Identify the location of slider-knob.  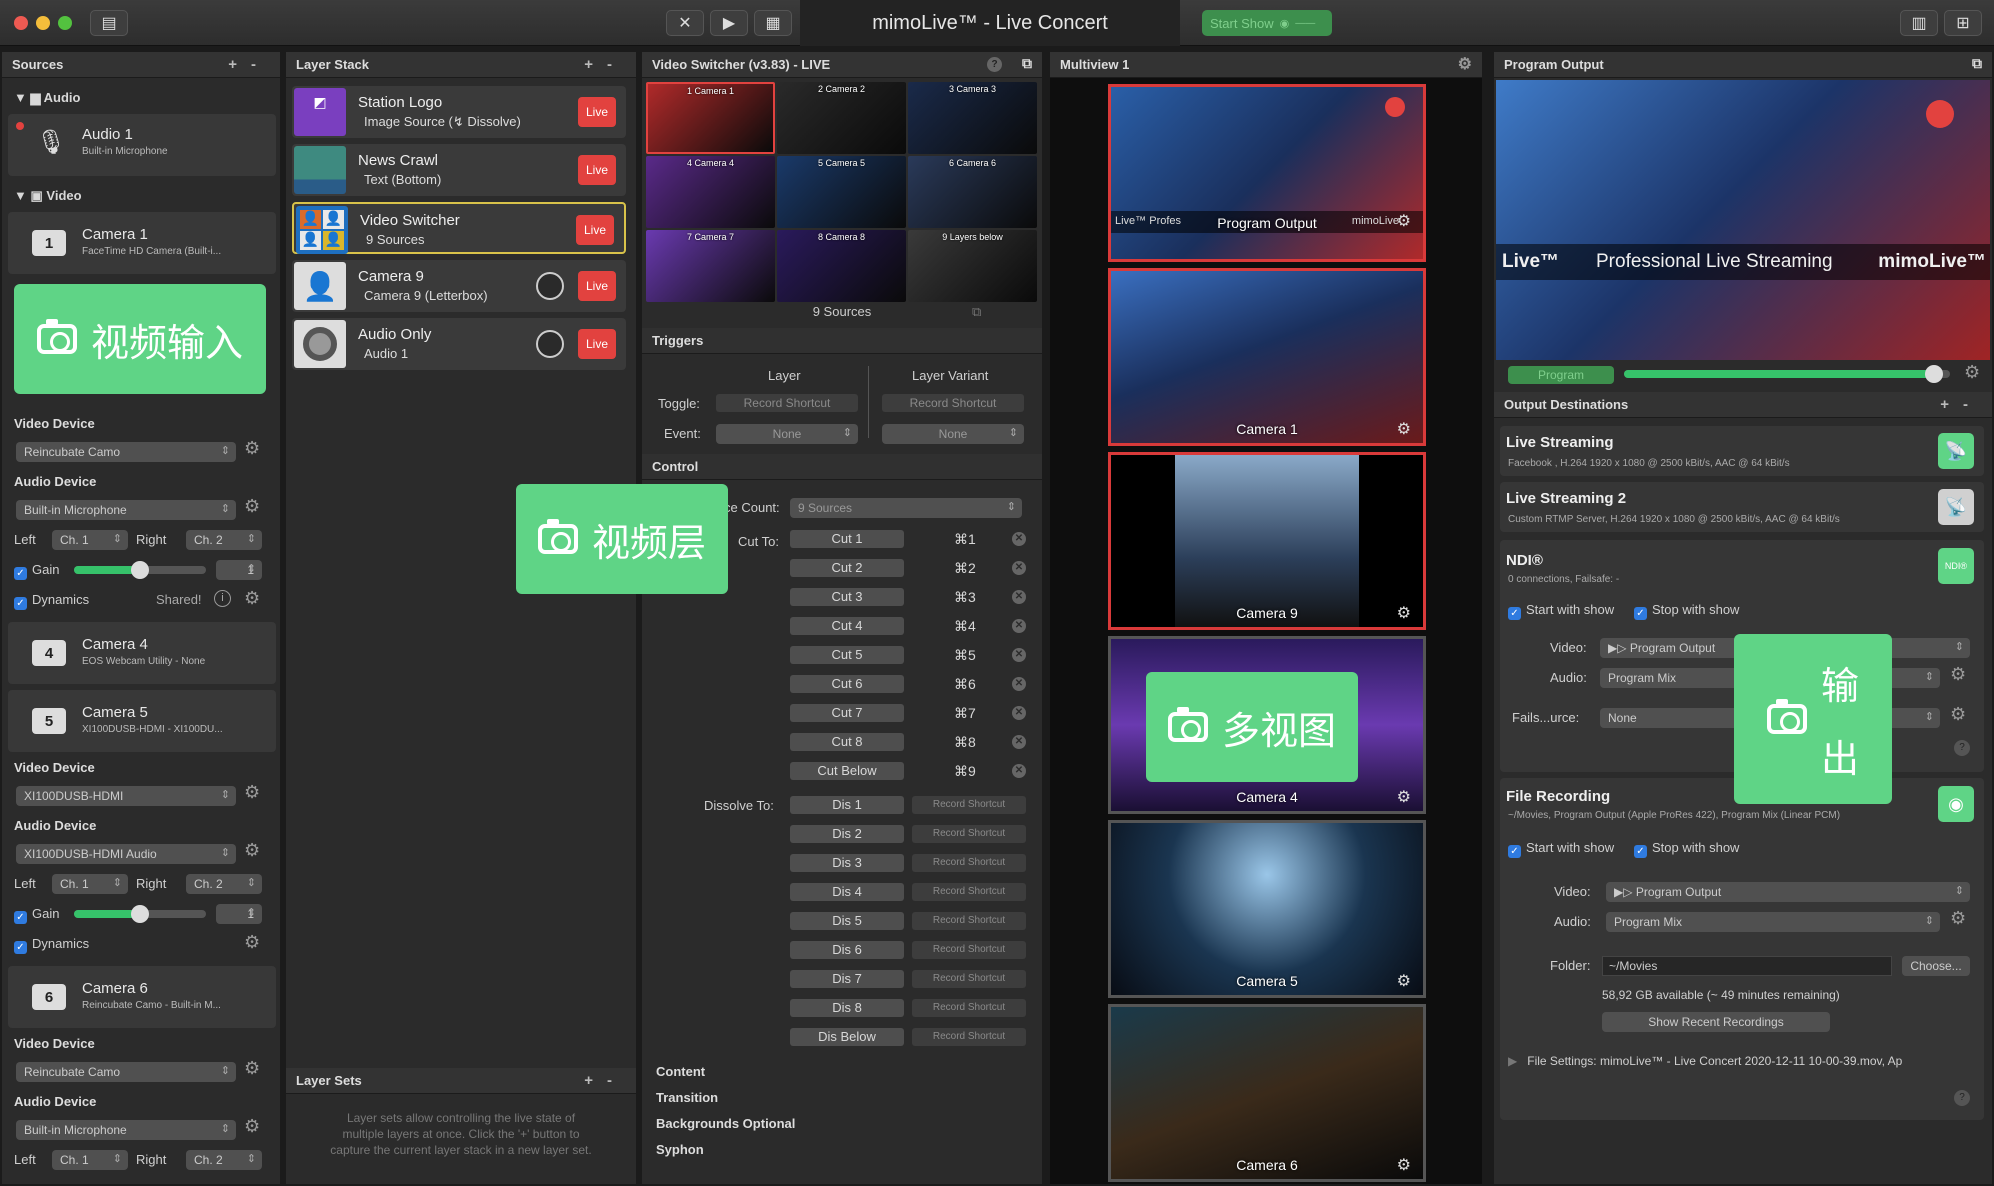
(140, 570).